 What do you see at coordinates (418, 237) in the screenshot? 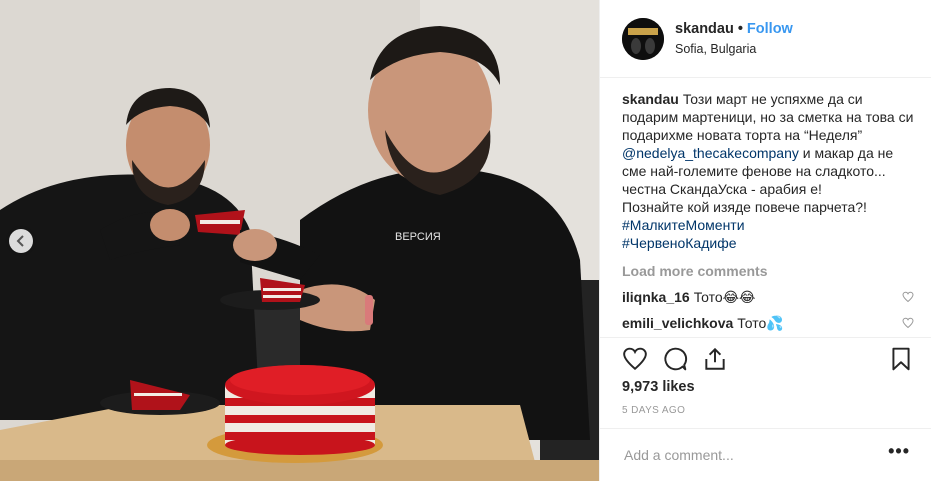
I see `hoodie-text: ВЕРСИЯ` at bounding box center [418, 237].